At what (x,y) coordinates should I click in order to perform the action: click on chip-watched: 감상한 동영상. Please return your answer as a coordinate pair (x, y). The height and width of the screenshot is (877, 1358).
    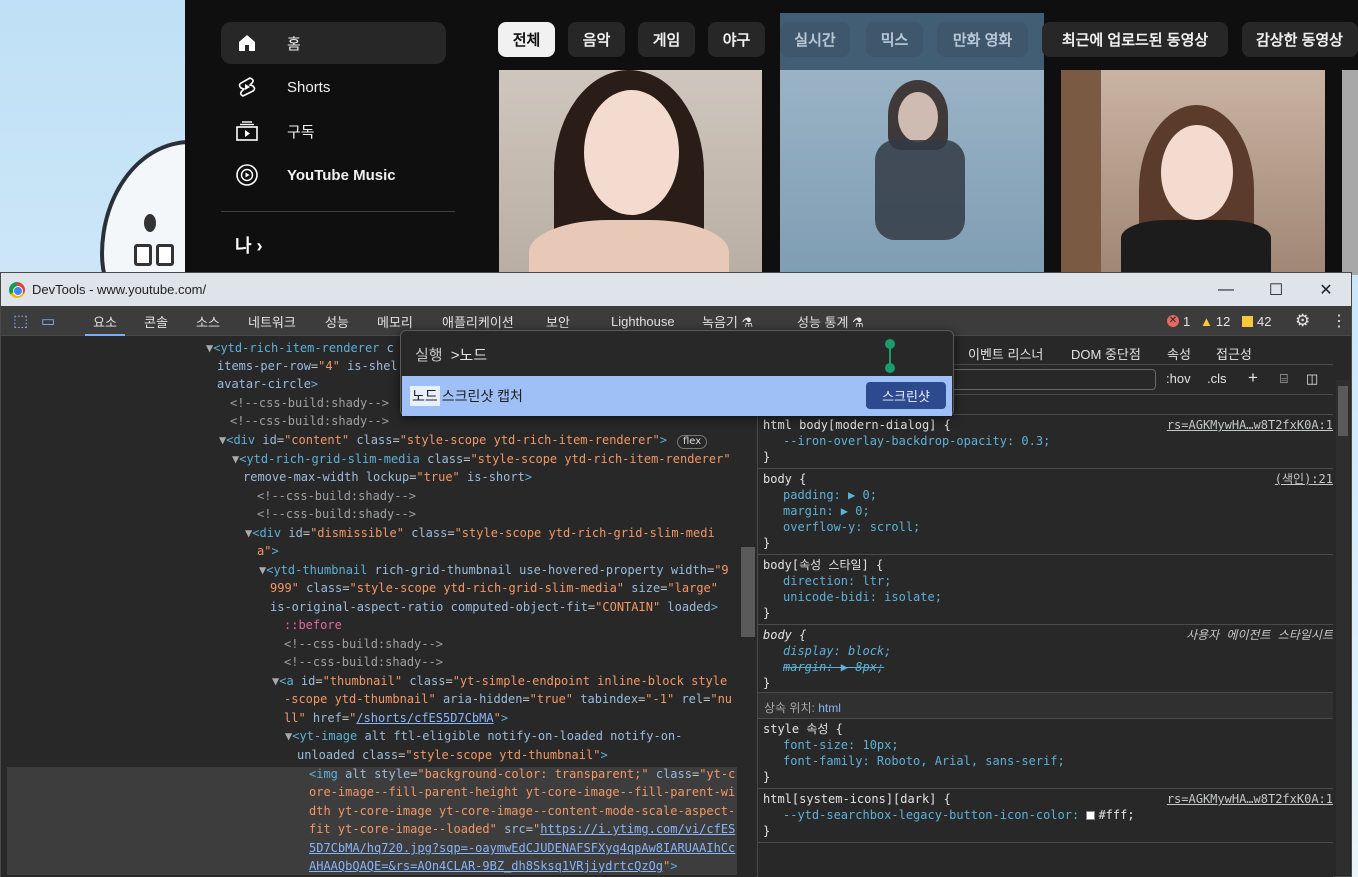
    Looking at the image, I should click on (1300, 39).